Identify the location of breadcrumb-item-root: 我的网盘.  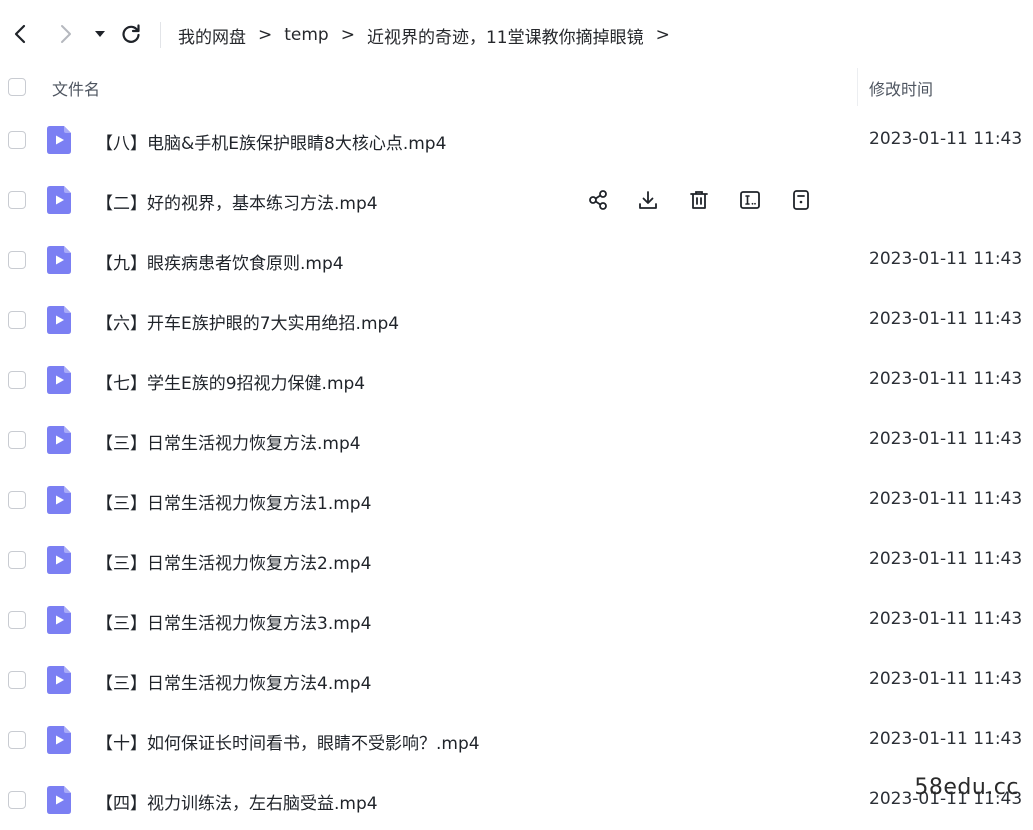
(212, 35).